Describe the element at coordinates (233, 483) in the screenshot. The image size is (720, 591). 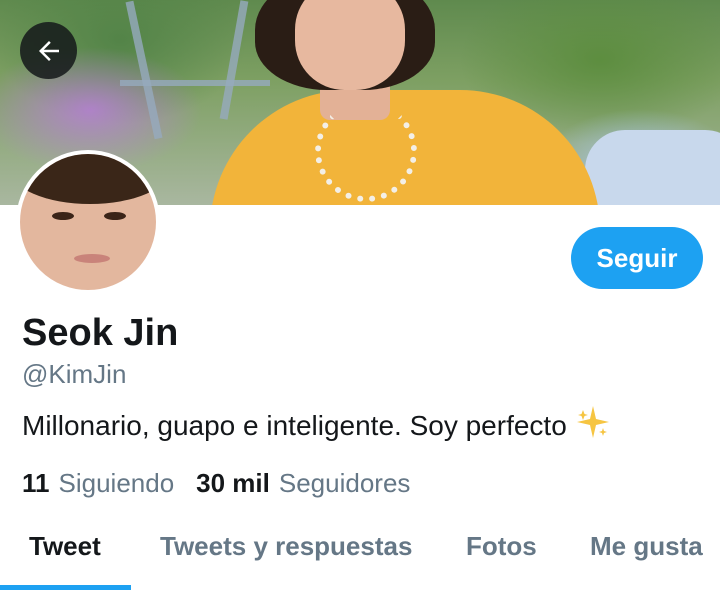
I see `followers-count: 30 mil` at that location.